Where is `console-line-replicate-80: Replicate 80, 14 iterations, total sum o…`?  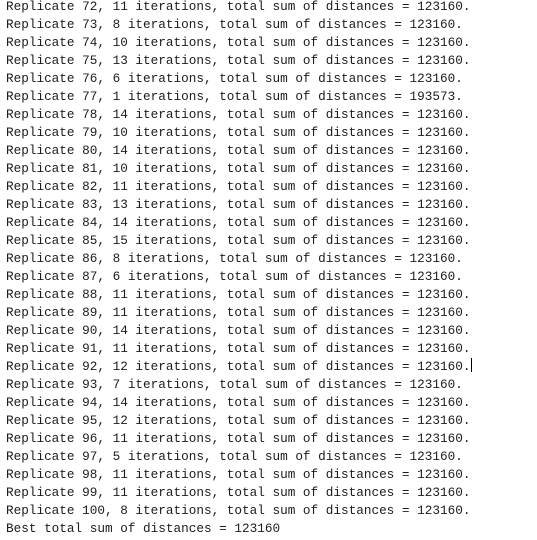 console-line-replicate-80: Replicate 80, 14 iterations, total sum o… is located at coordinates (238, 150).